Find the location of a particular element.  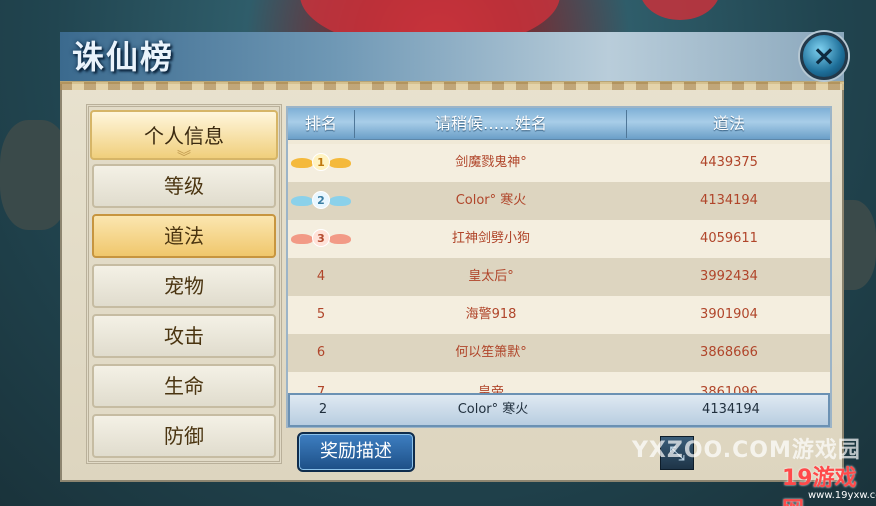

menu-item-daofa: 道法 is located at coordinates (184, 236).